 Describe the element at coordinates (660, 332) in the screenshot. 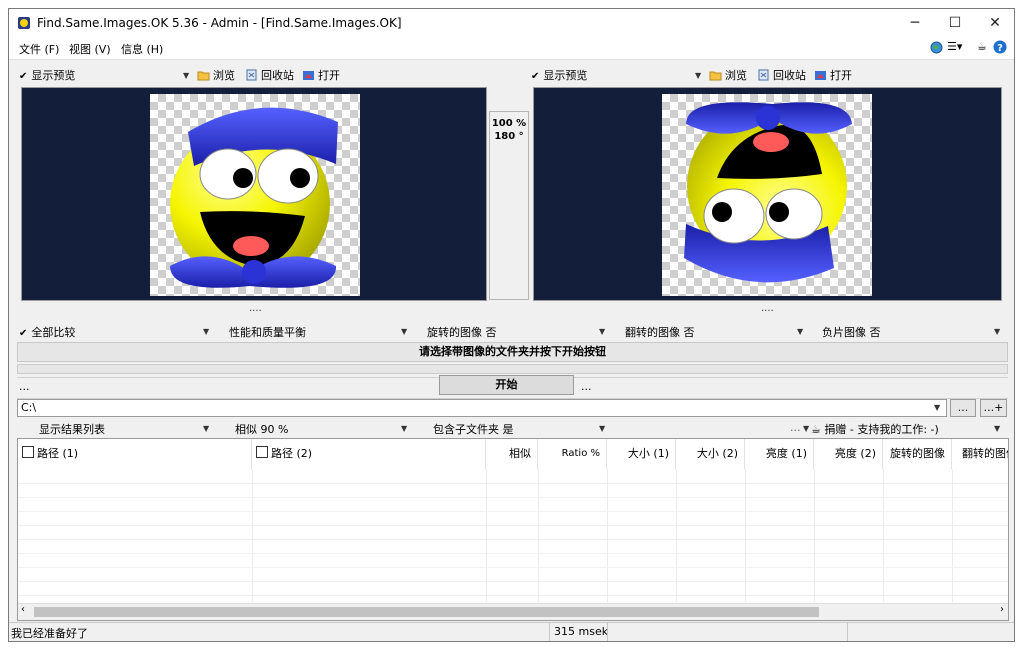

I see `flipped-option: 翻转的图像 否` at that location.